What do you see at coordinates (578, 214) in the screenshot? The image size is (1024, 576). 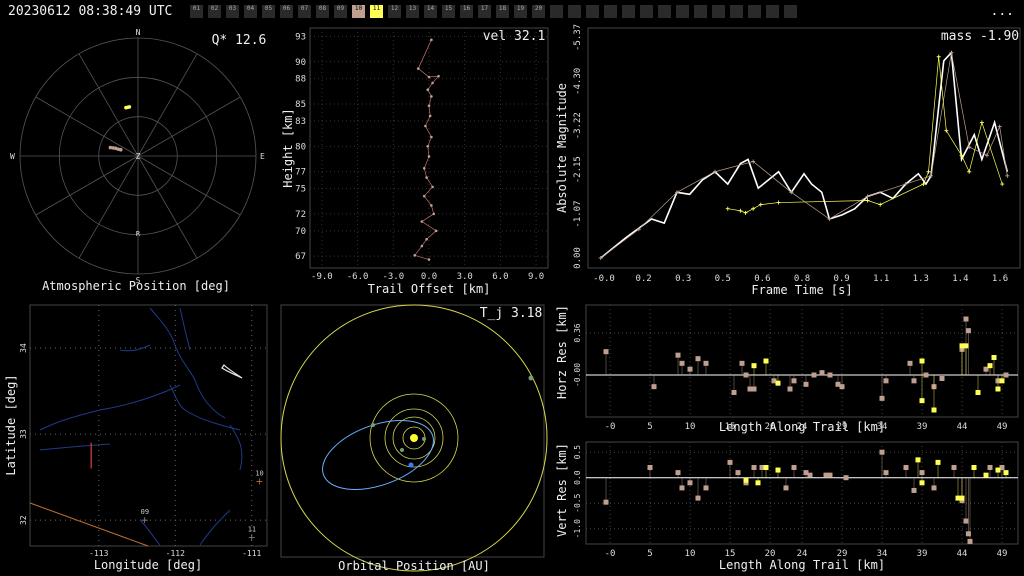 I see `mag-ytick: -1.07` at bounding box center [578, 214].